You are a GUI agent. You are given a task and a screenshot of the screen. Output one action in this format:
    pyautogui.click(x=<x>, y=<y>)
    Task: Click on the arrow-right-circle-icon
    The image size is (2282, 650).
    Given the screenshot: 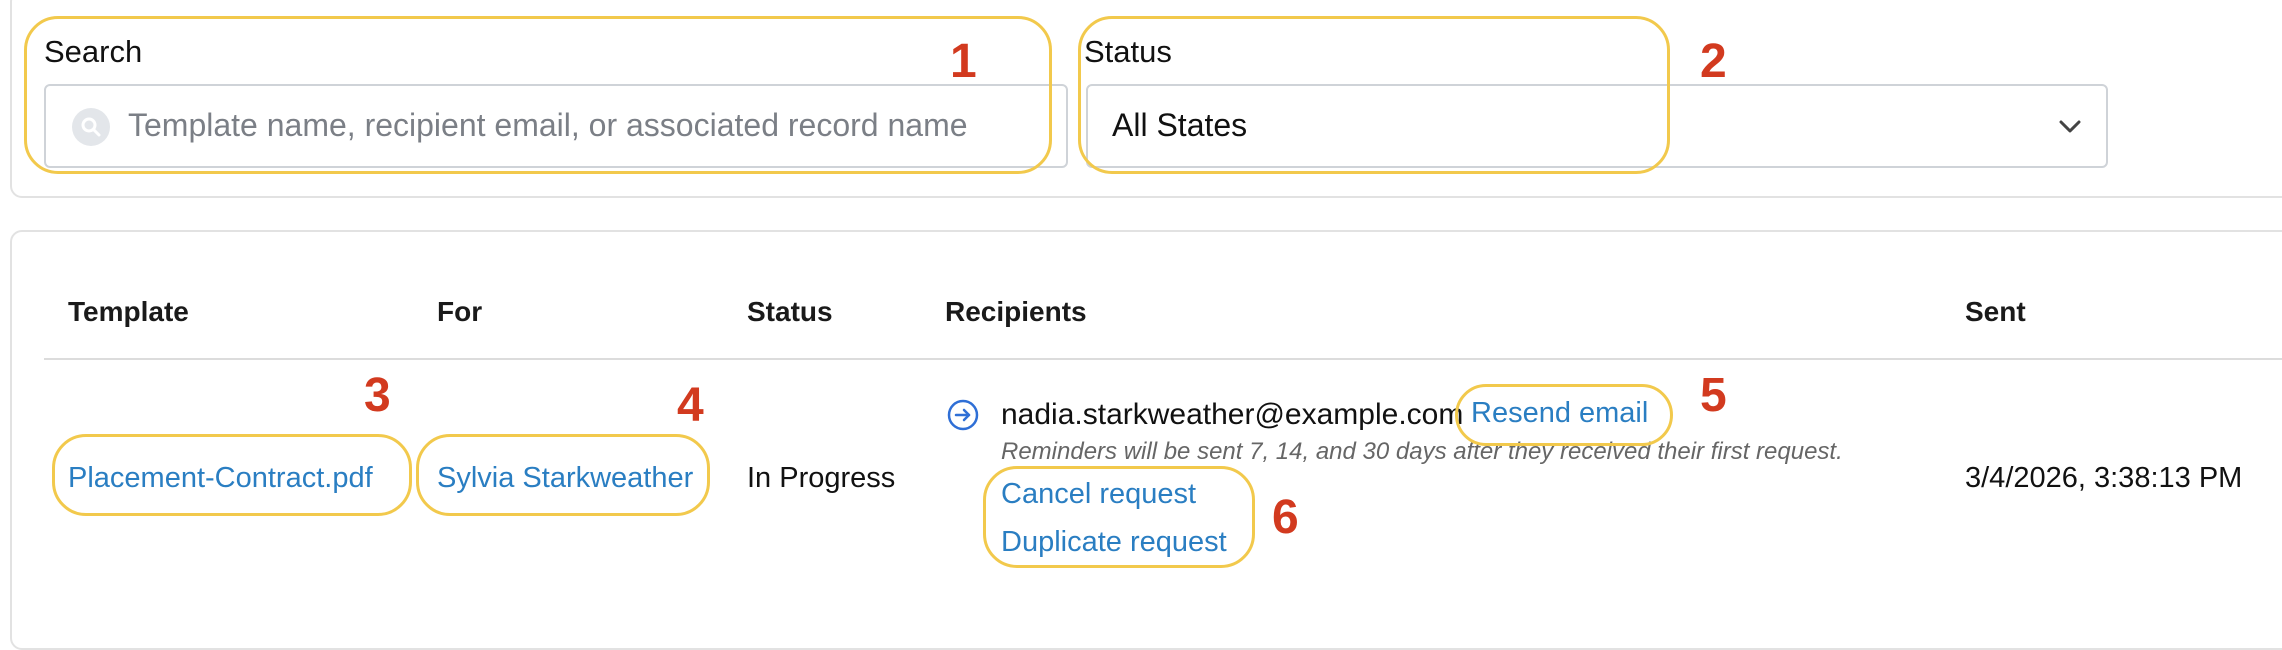 What is the action you would take?
    pyautogui.click(x=963, y=417)
    